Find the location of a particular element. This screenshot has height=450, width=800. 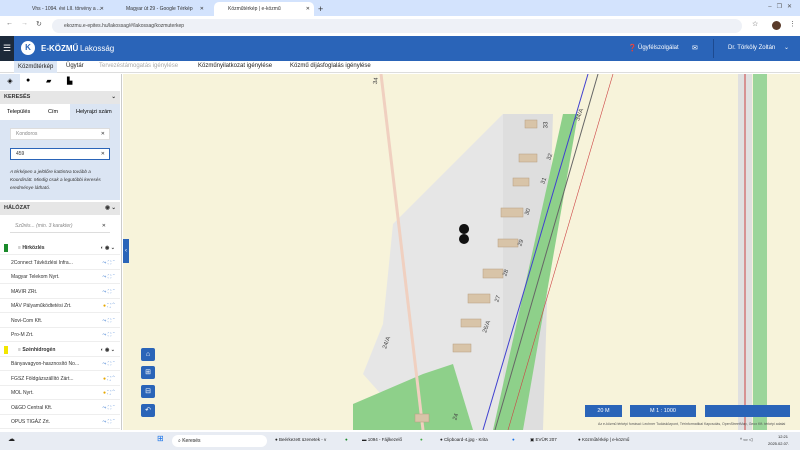

browser-tab: Magyar út 29 - Google Térkép ✕ is located at coordinates (160, 9).